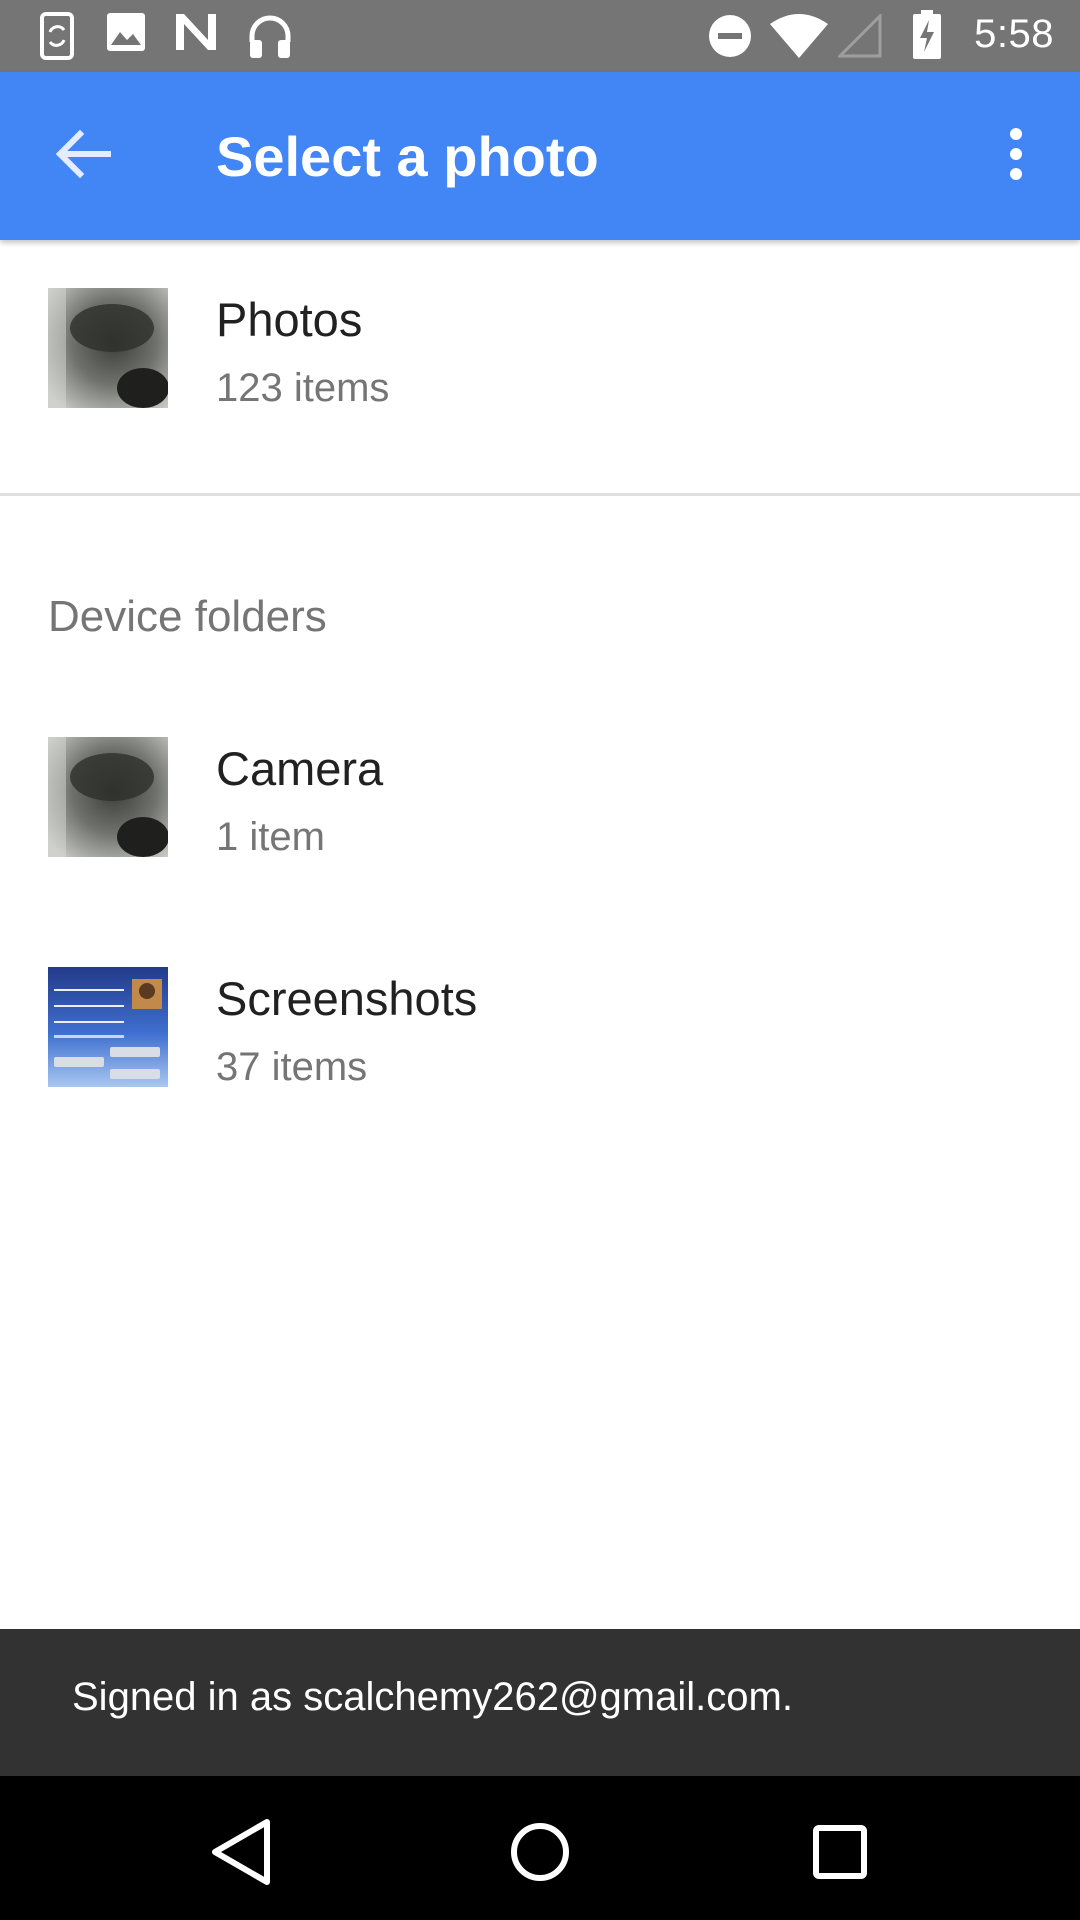 This screenshot has height=1920, width=1080. Describe the element at coordinates (57, 36) in the screenshot. I see `phone-sync-icon` at that location.